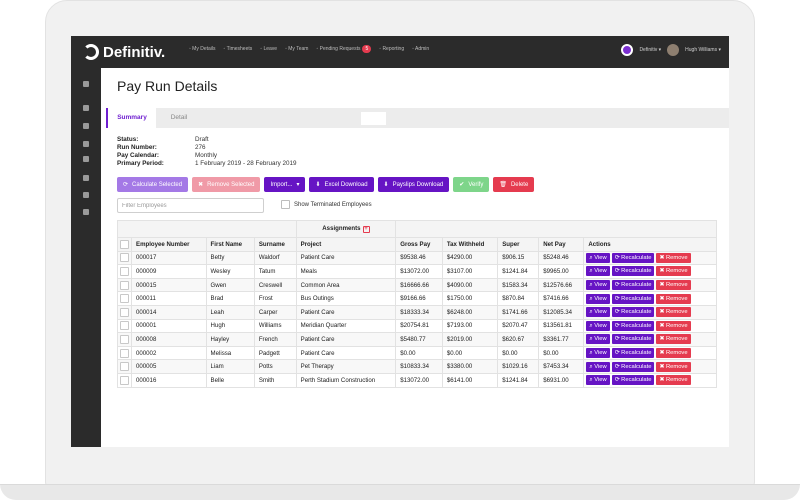 This screenshot has height=500, width=800. I want to click on nav-reporting: ◦ Reporting, so click(391, 49).